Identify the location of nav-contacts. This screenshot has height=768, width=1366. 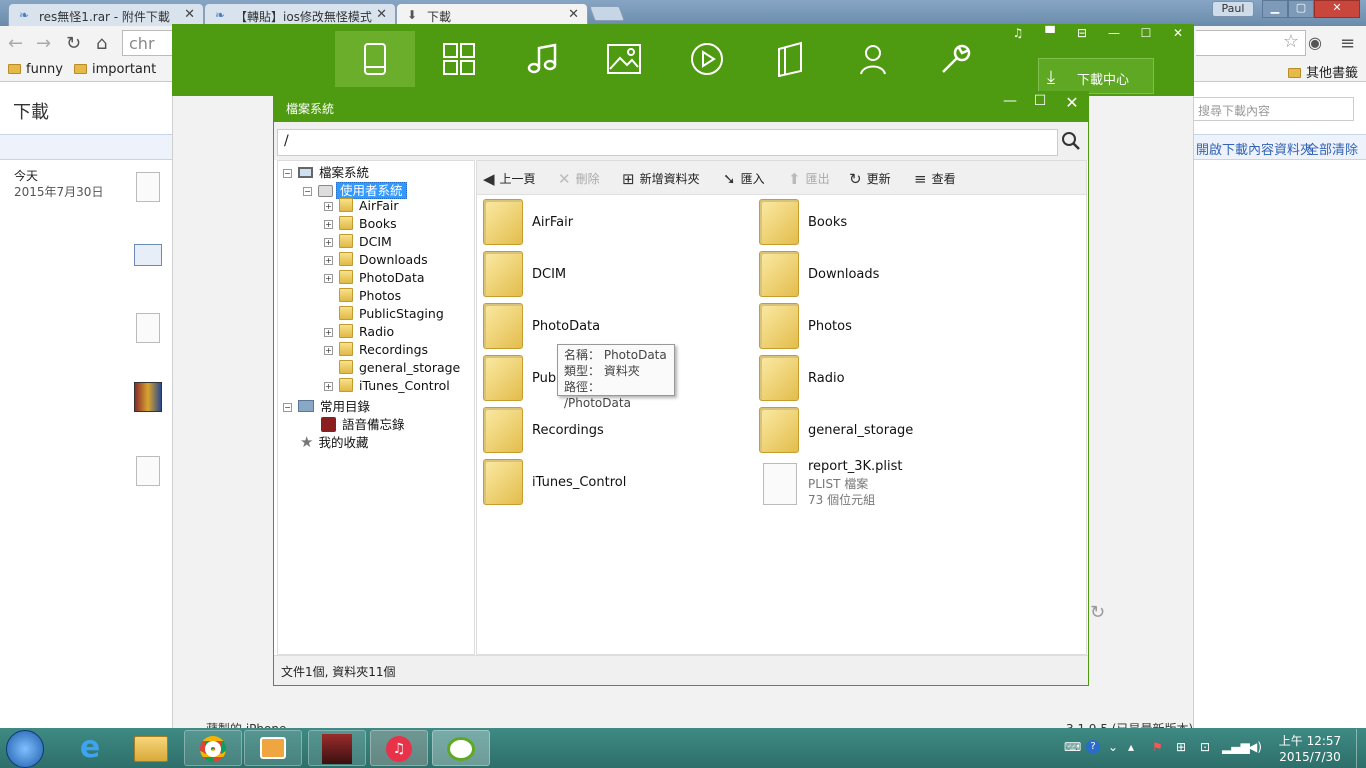
(873, 59).